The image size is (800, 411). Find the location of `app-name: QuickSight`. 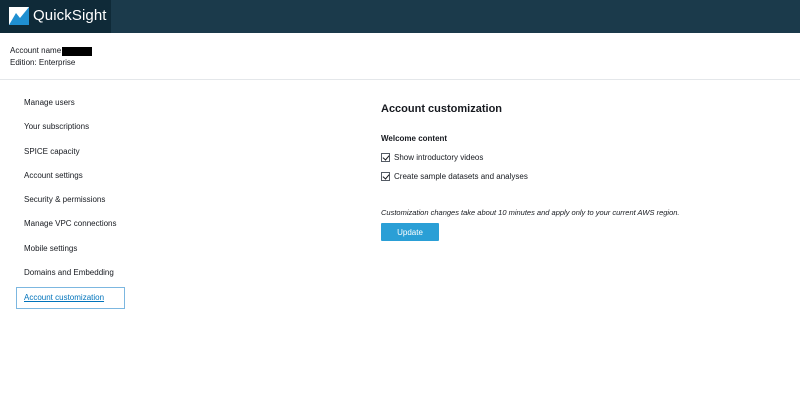

app-name: QuickSight is located at coordinates (70, 15).